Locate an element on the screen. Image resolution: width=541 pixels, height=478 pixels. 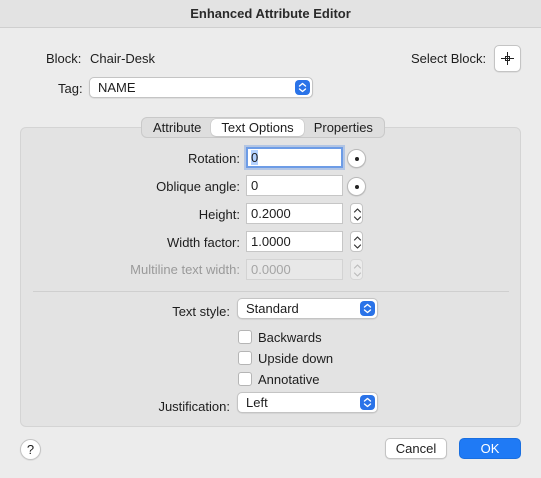
multiline-width-label: Multiline text width: is located at coordinates (185, 269).